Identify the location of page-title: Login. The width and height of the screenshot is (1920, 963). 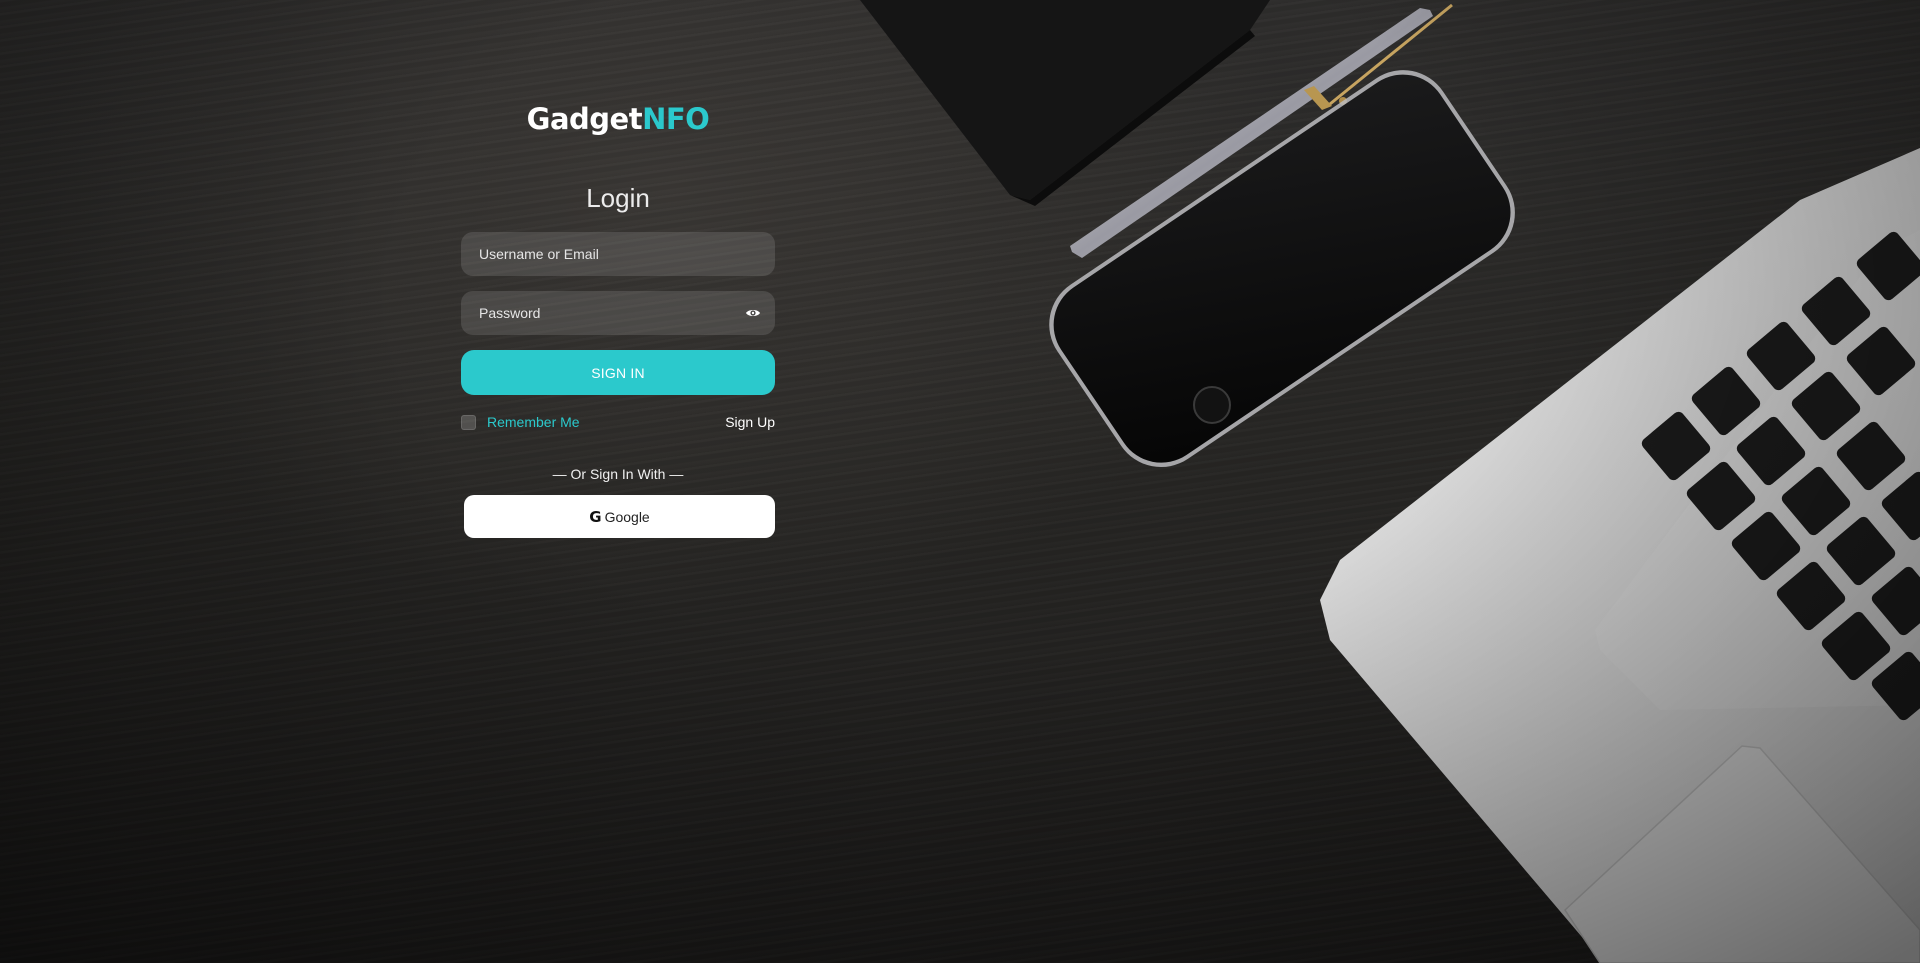
(618, 198).